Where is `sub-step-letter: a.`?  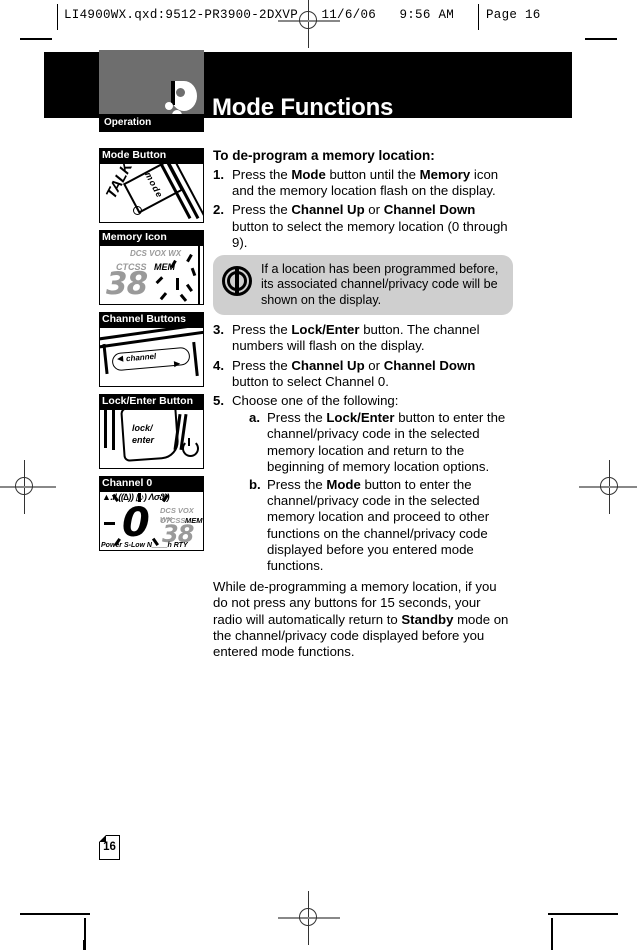 sub-step-letter: a. is located at coordinates (254, 418).